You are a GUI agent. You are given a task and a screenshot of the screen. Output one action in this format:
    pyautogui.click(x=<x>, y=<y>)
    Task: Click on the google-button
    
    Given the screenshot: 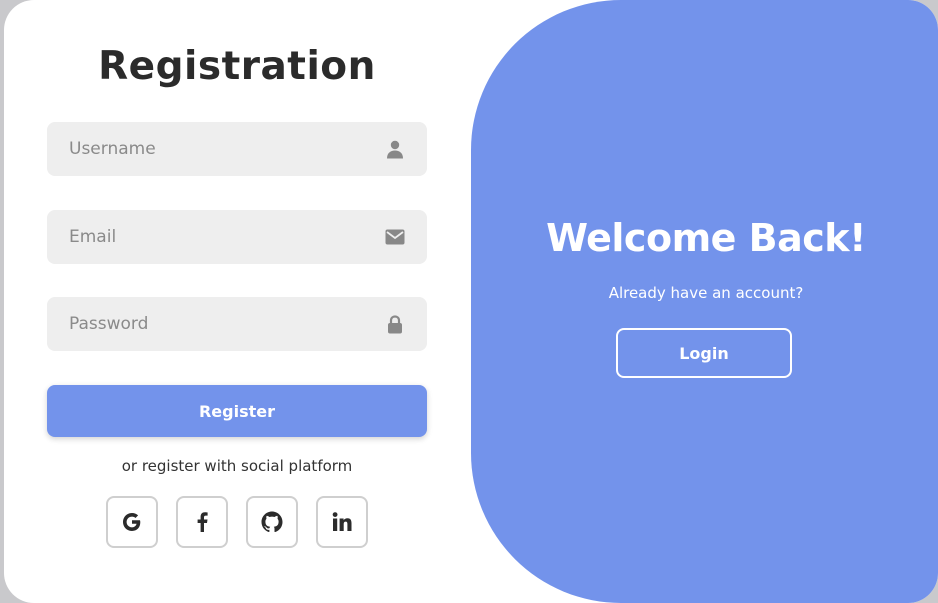 What is the action you would take?
    pyautogui.click(x=132, y=522)
    